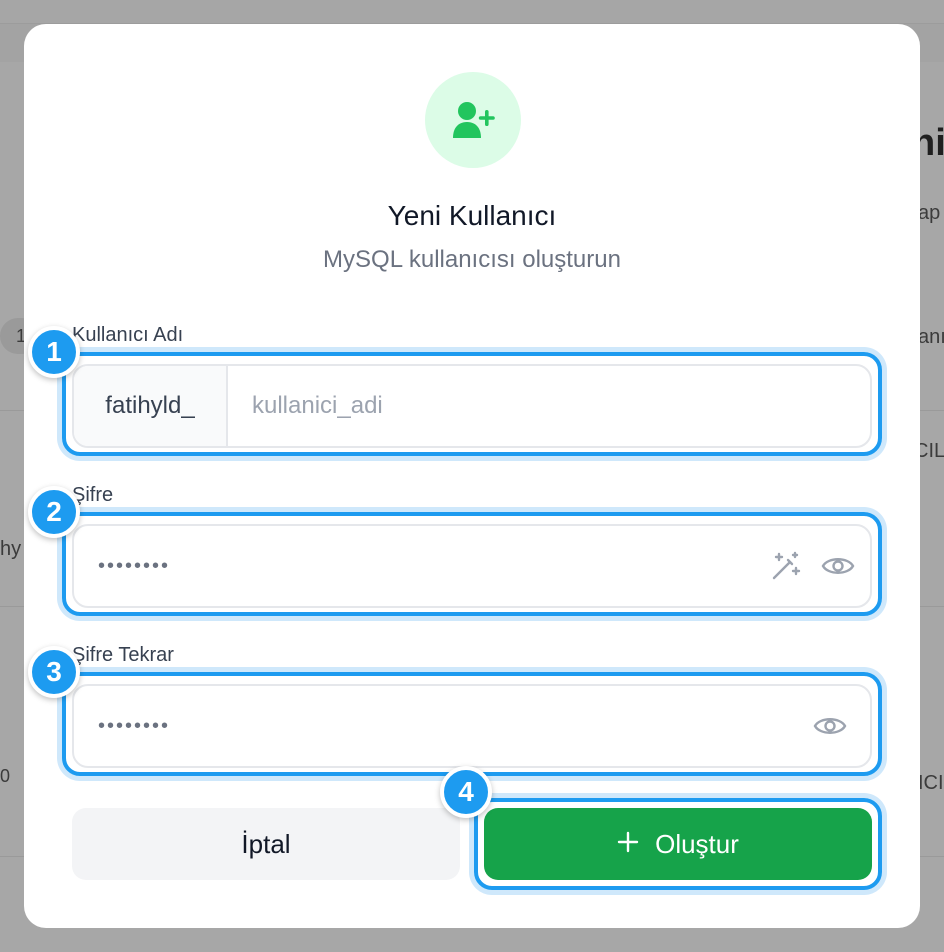 Image resolution: width=944 pixels, height=952 pixels. What do you see at coordinates (697, 843) in the screenshot?
I see `create-button-label: Oluştur` at bounding box center [697, 843].